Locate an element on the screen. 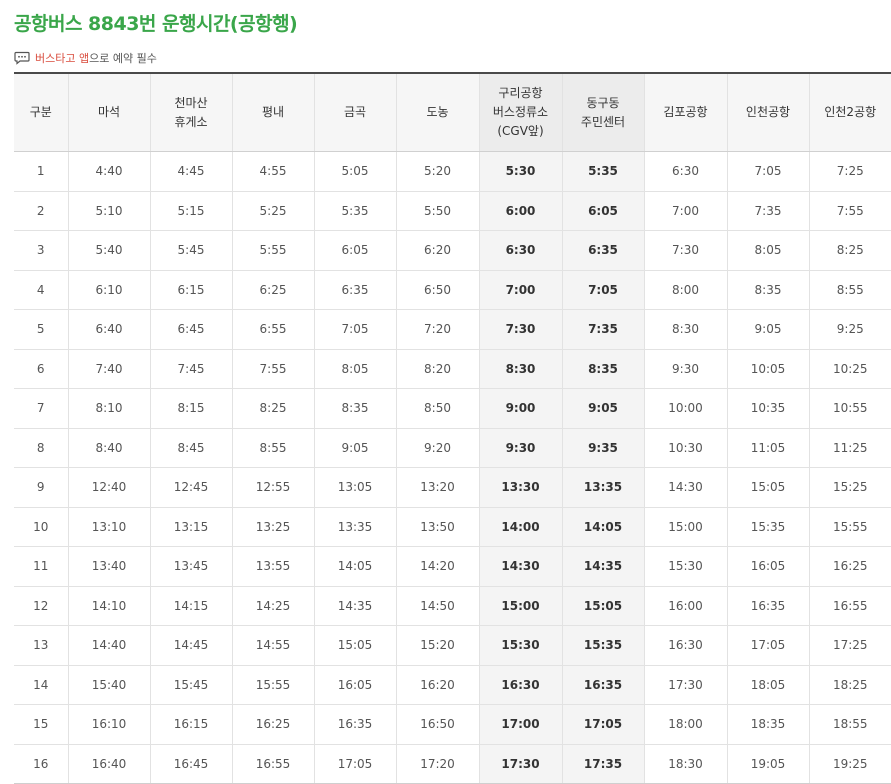 The width and height of the screenshot is (891, 784). departure-time-cell: 7:25 is located at coordinates (850, 172).